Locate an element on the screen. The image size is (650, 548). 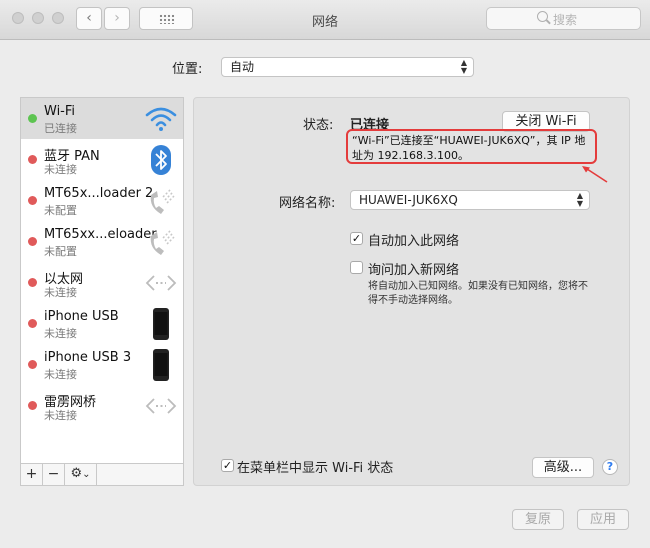
chevron-down-icon: ⌄ is located at coordinates (86, 474).